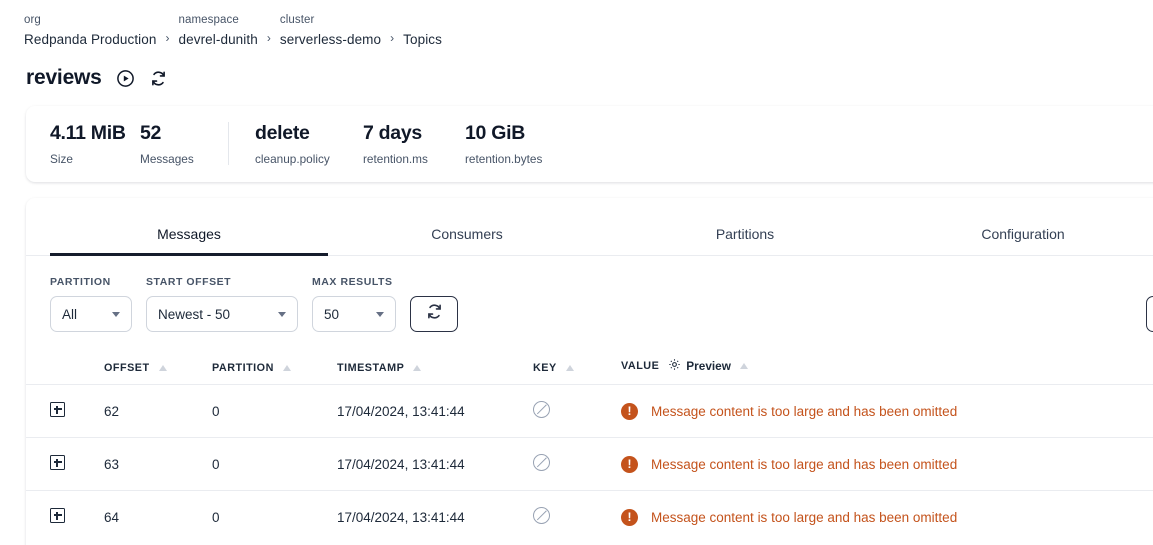 The width and height of the screenshot is (1153, 545). I want to click on stat-size: 4.11 MiB Size, so click(95, 143).